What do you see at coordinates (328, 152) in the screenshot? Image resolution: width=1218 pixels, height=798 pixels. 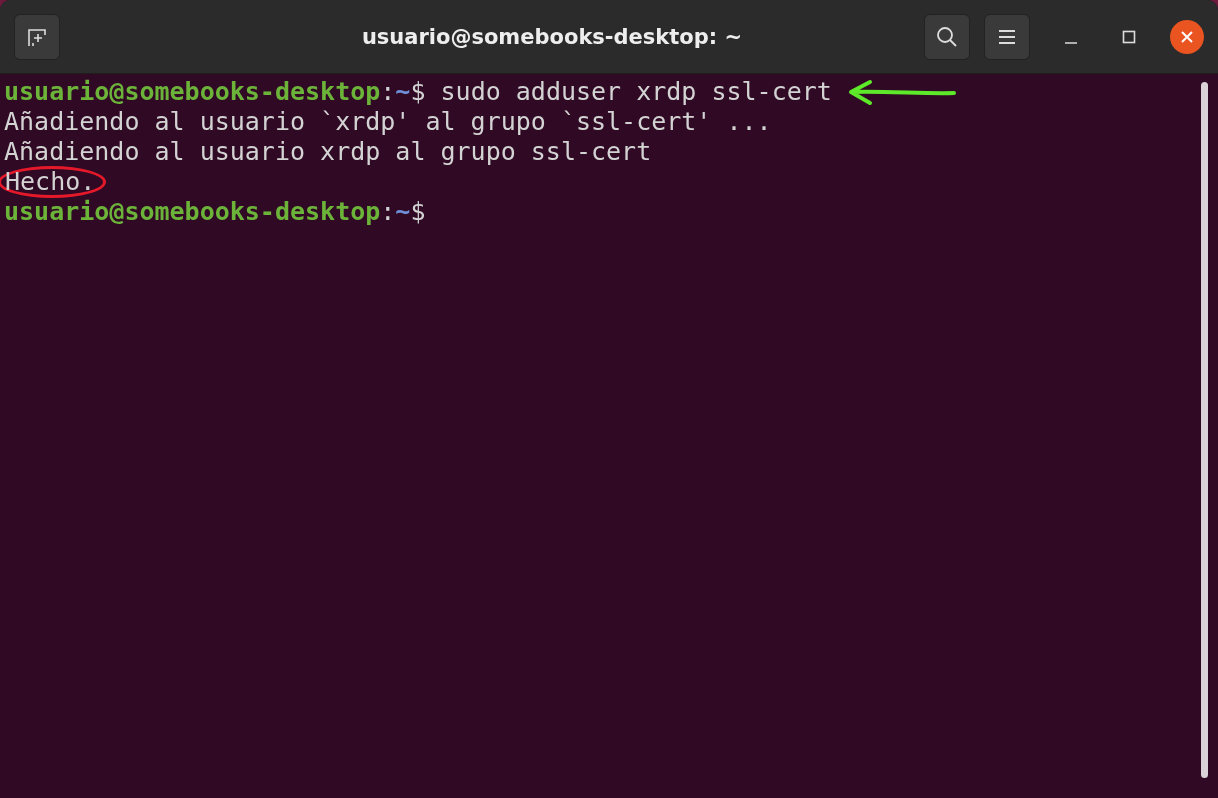 I see `output-text: Añadiendo al usuario xrdp al grupo ssl-cert` at bounding box center [328, 152].